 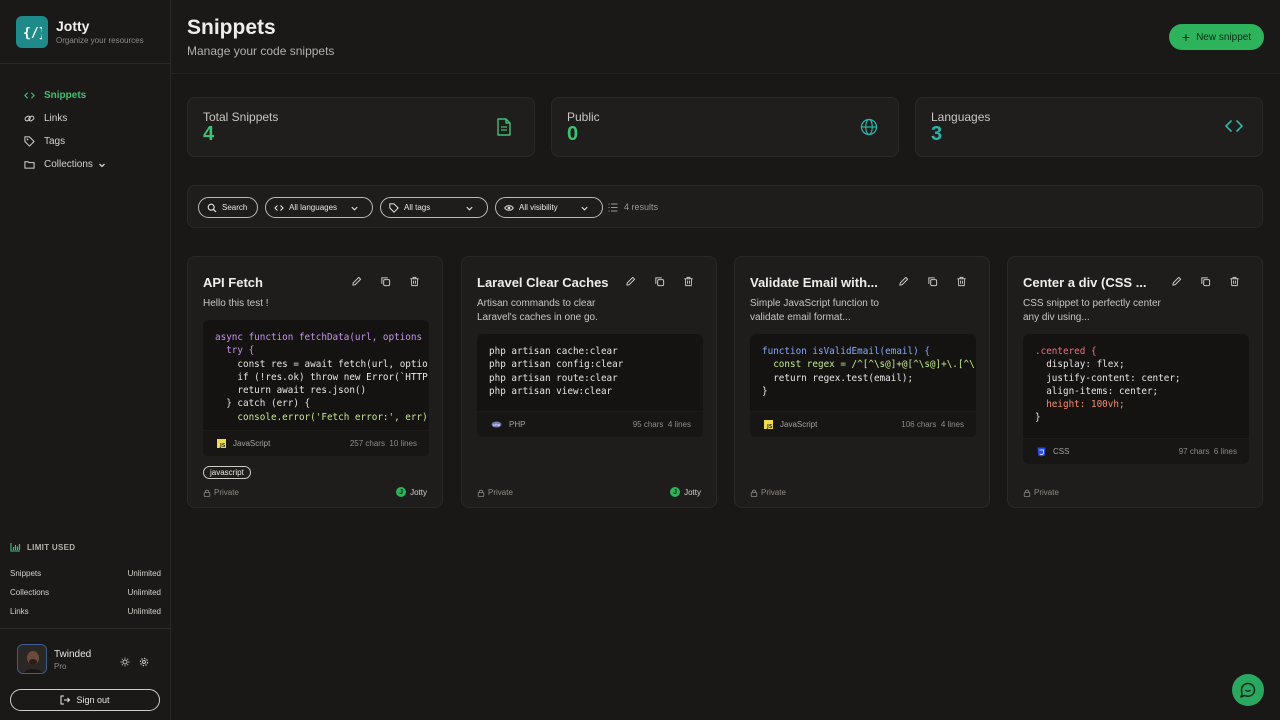 I want to click on line-count: 4 lines, so click(x=952, y=424).